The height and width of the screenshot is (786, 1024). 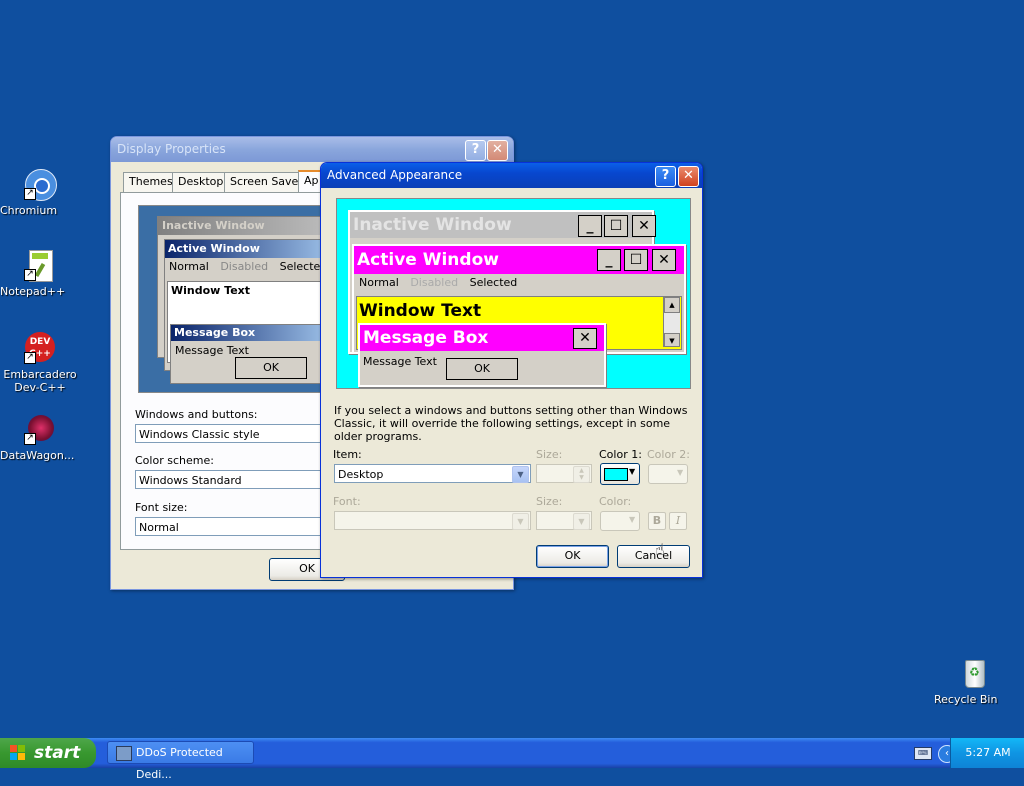 I want to click on scrollbar: ▲ ▼, so click(x=671, y=322).